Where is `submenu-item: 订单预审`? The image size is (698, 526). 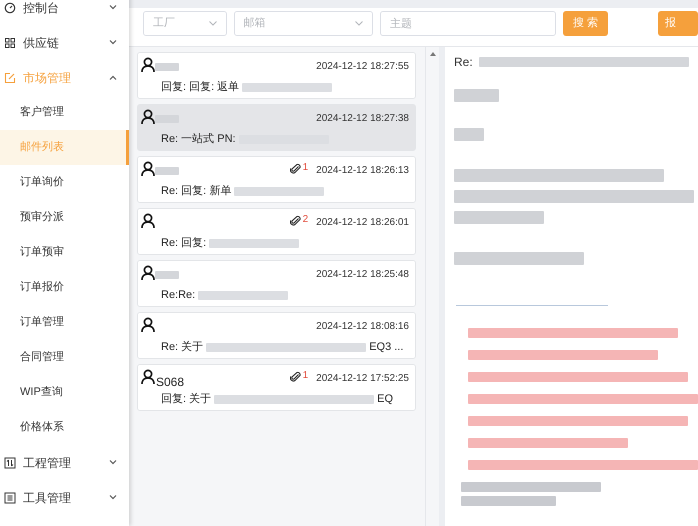
submenu-item: 订单预审 is located at coordinates (64, 252).